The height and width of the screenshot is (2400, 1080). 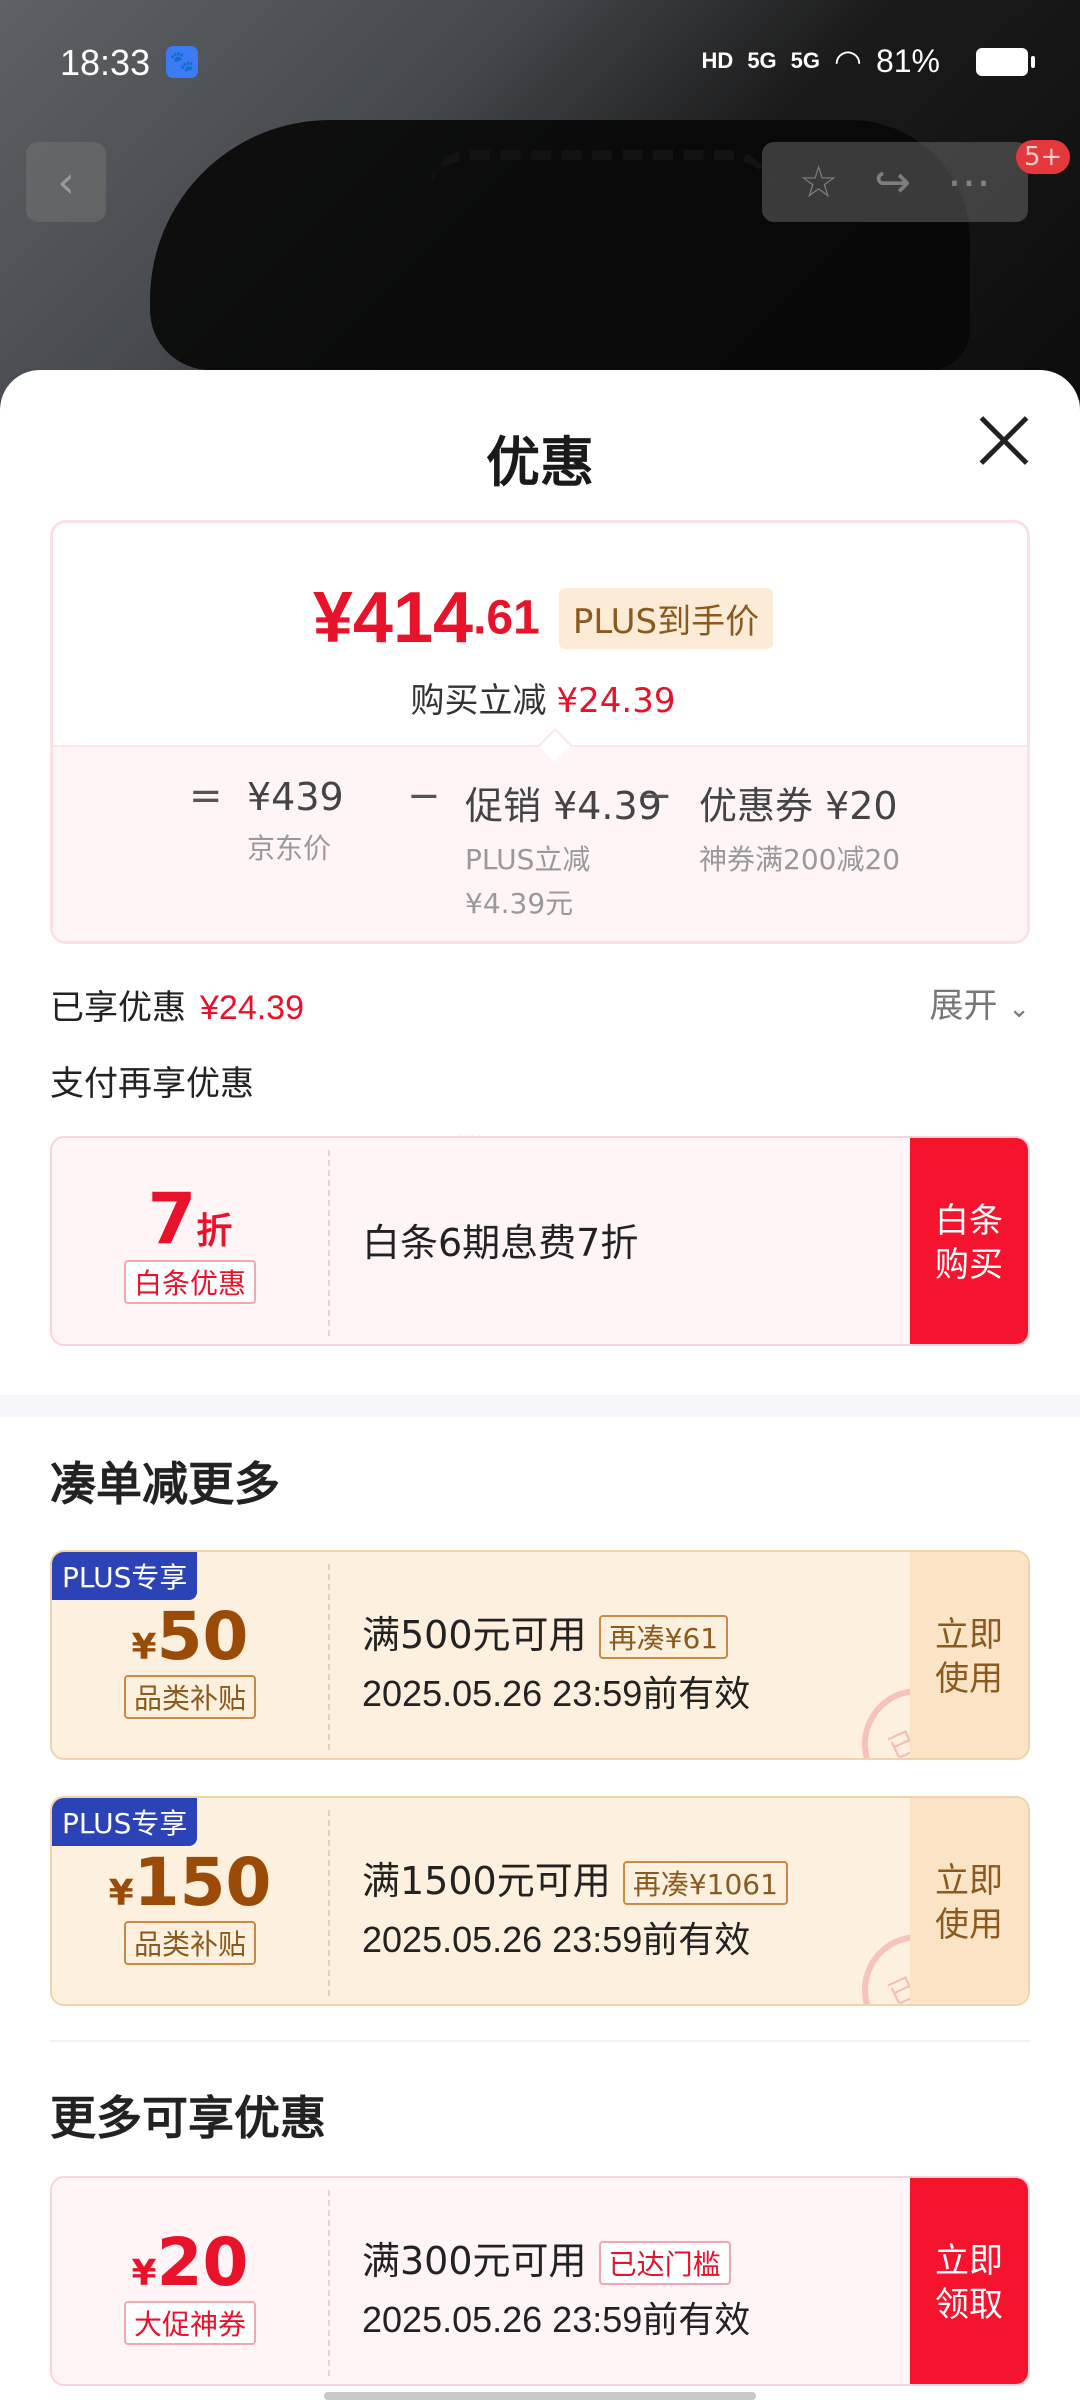 I want to click on coupon-info: 白条6期息费7折, so click(x=500, y=1241).